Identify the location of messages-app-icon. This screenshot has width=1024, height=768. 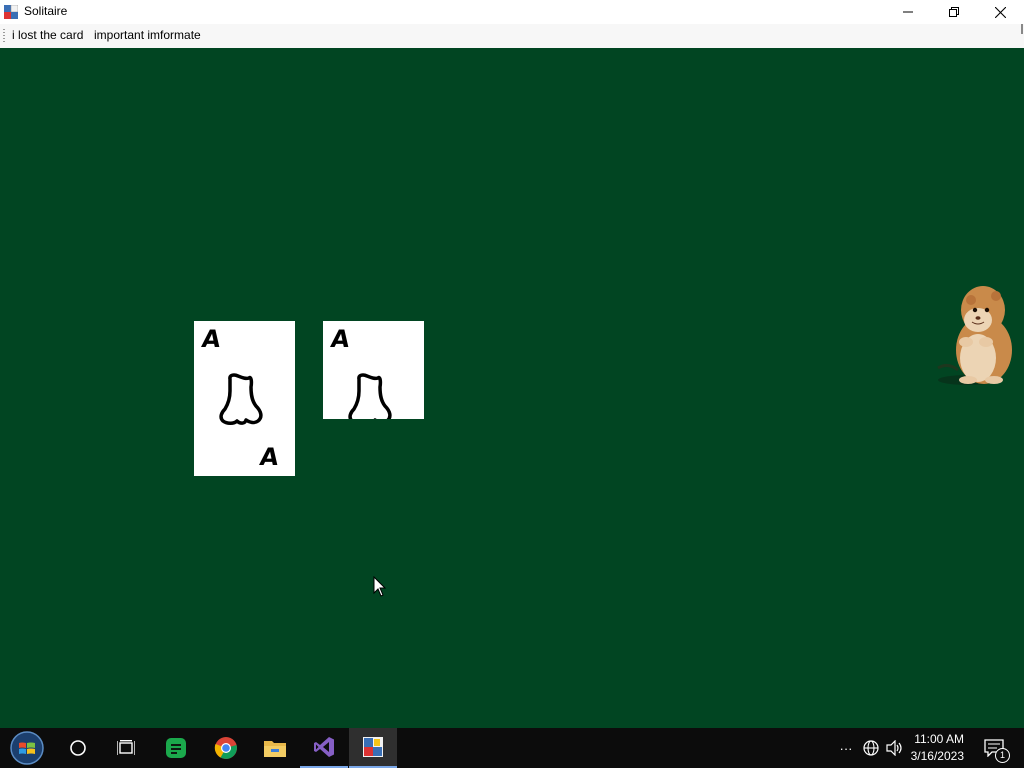
(176, 748).